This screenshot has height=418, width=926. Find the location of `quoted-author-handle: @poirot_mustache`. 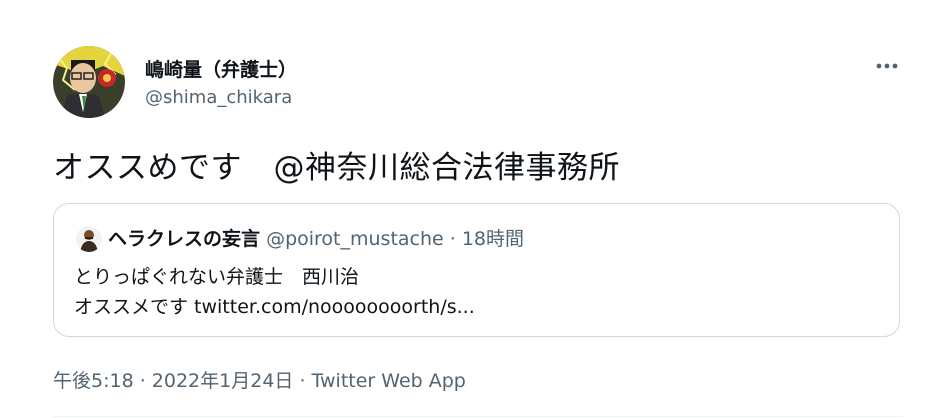

quoted-author-handle: @poirot_mustache is located at coordinates (355, 239).